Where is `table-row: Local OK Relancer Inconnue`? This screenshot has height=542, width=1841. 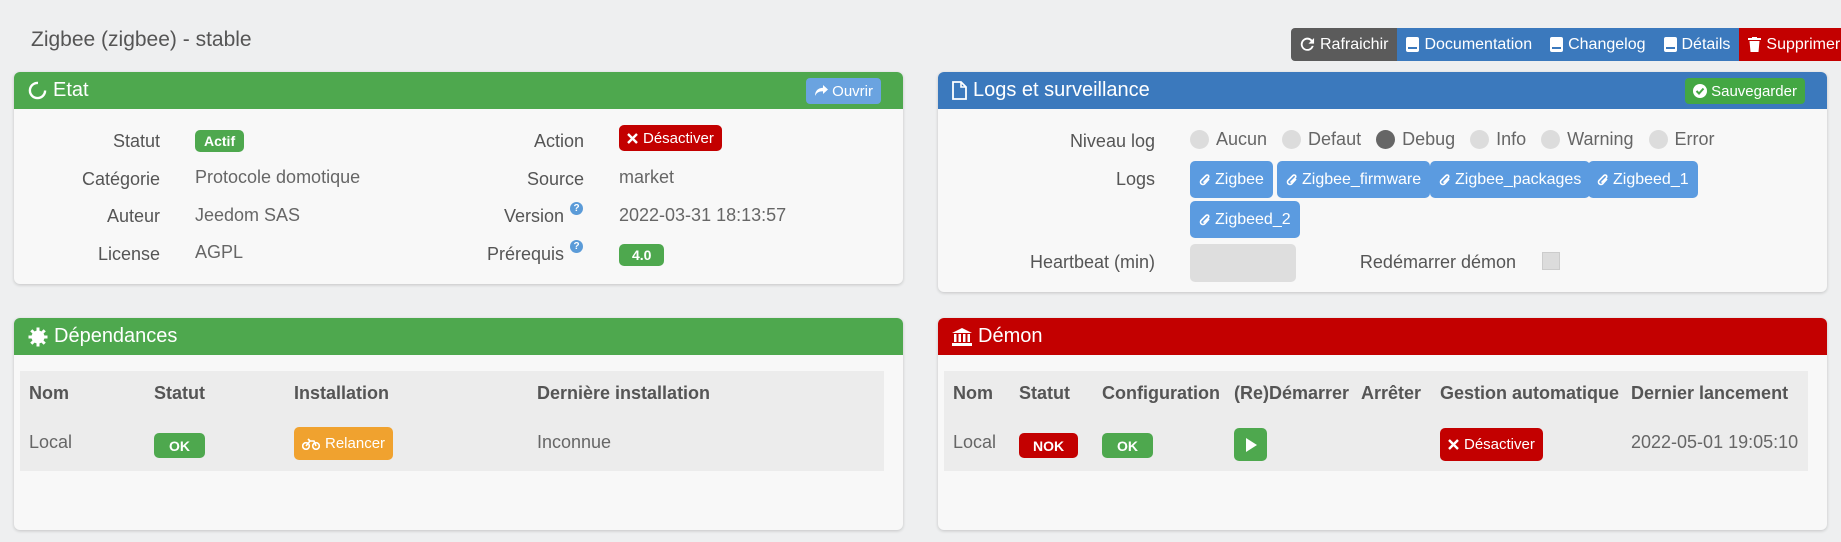
table-row: Local OK Relancer Inconnue is located at coordinates (452, 444).